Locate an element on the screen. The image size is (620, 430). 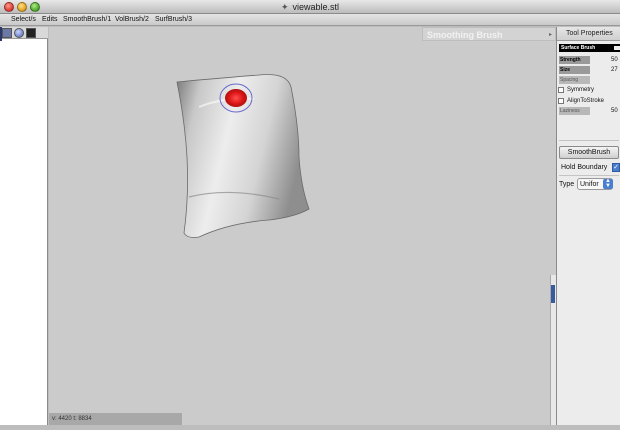
collapse-icon is located at coordinates (617, 48).